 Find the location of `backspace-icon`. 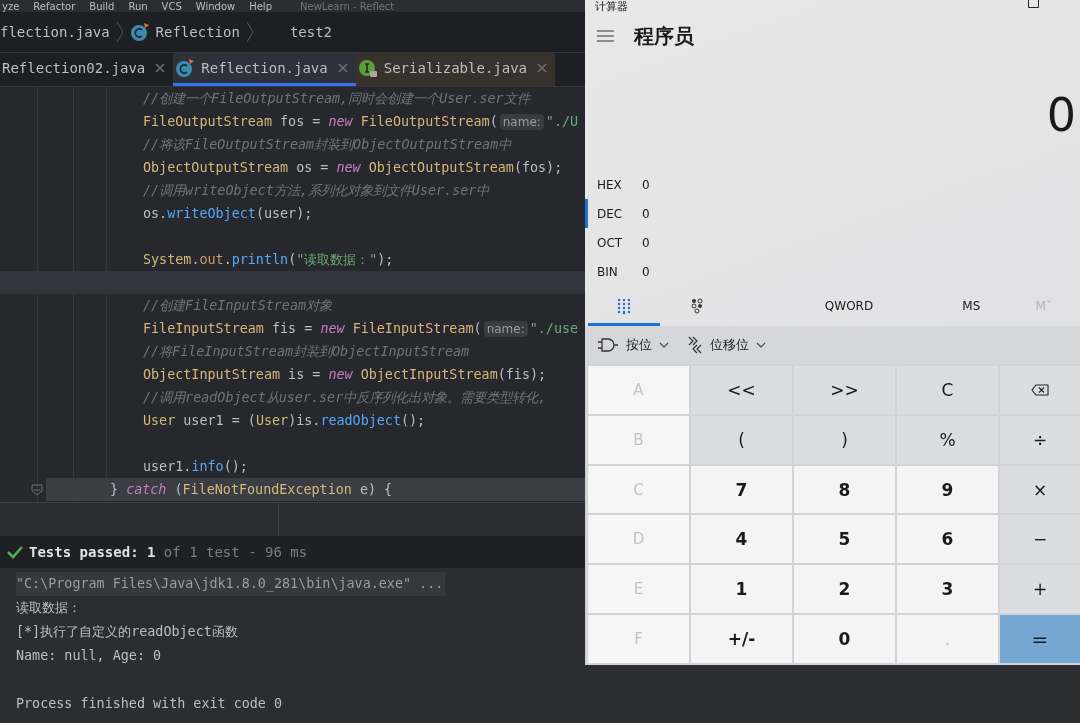

backspace-icon is located at coordinates (1040, 389).